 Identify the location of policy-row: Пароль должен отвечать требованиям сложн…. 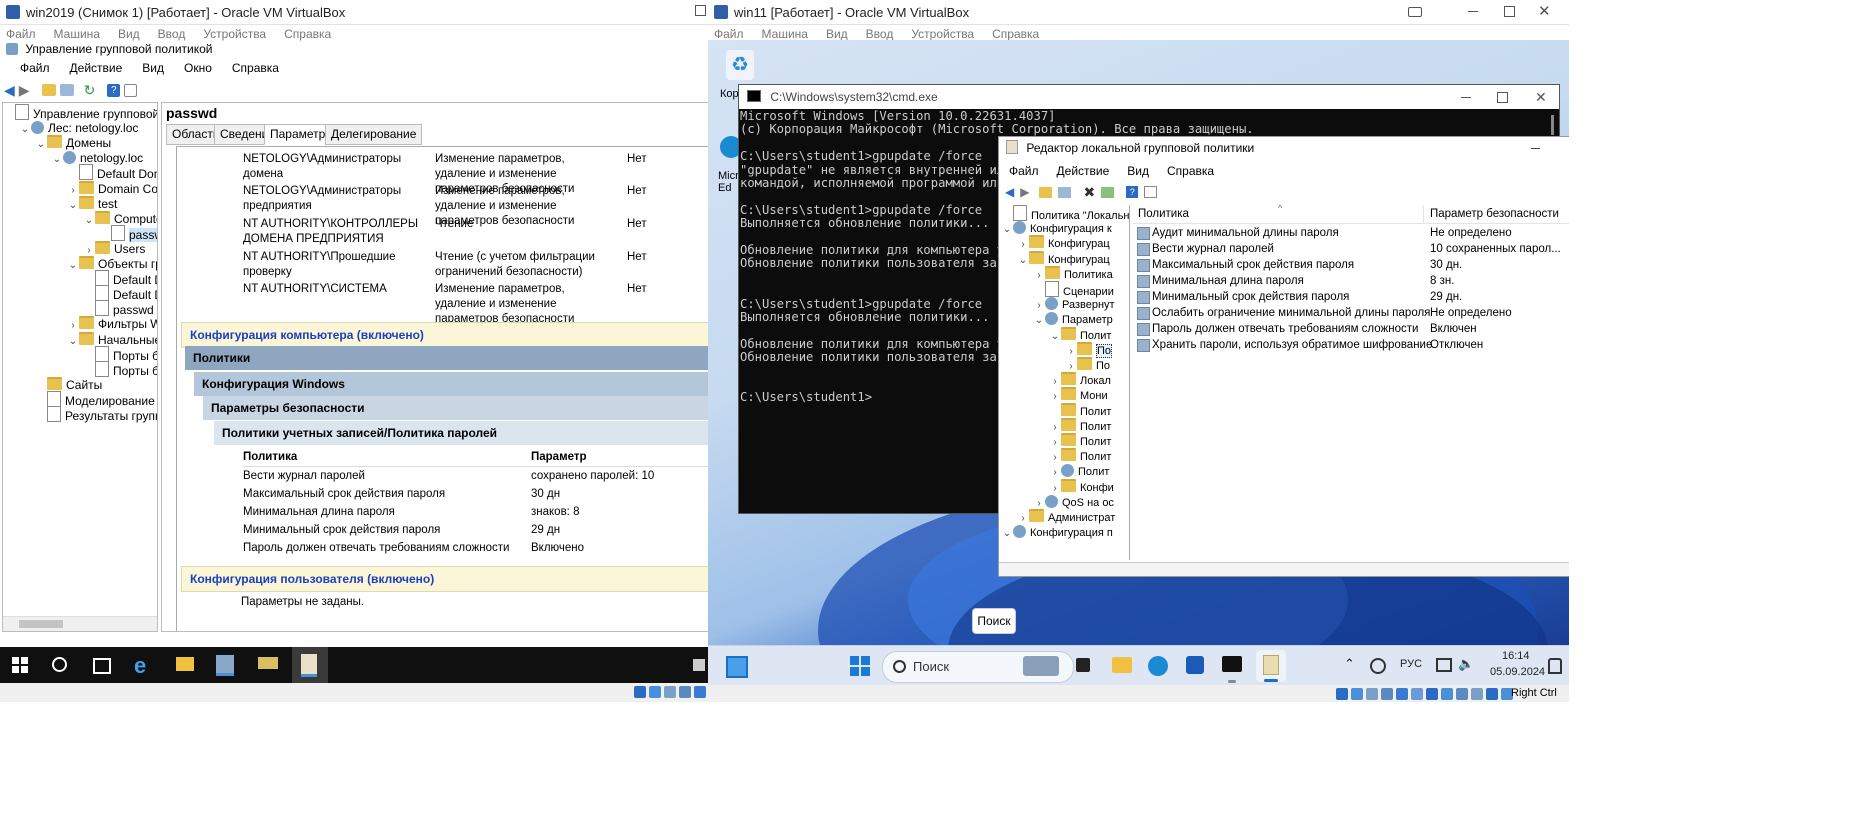
(1351, 329).